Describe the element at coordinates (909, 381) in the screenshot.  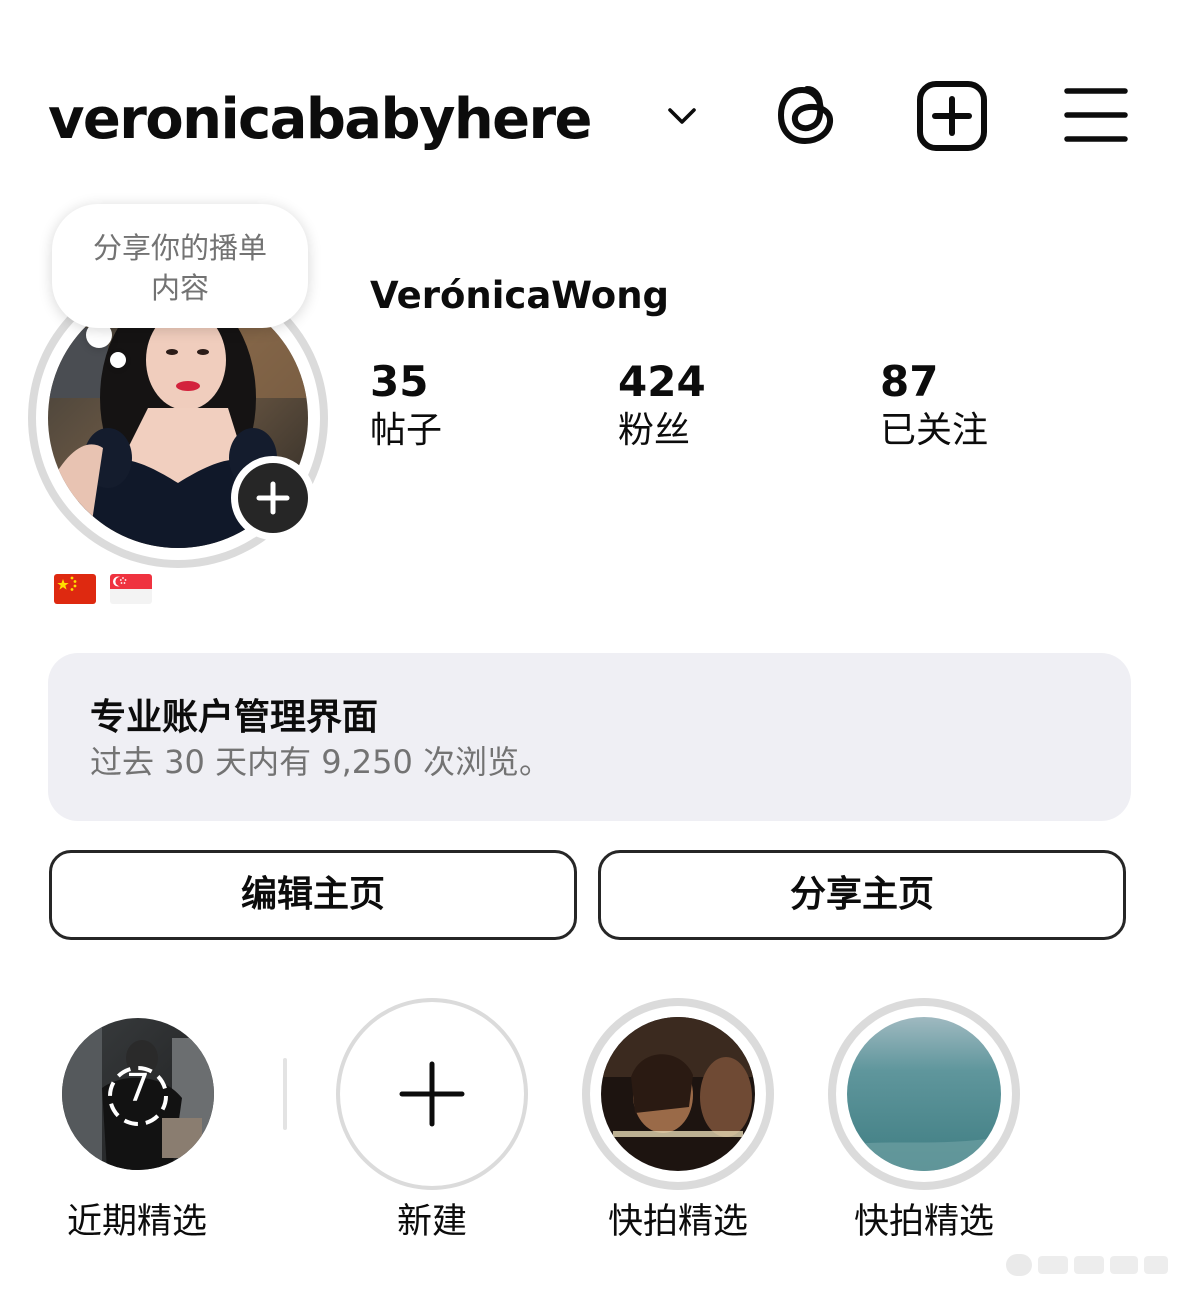
I see `stat-following-value: 87` at that location.